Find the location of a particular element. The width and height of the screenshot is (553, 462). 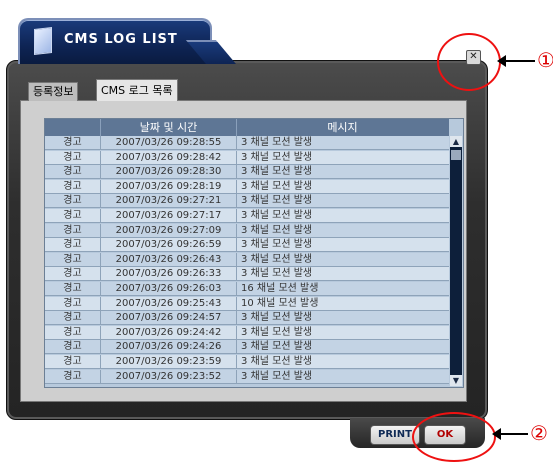

row-datetime: 2007/03/26 09:23:52 is located at coordinates (169, 376).